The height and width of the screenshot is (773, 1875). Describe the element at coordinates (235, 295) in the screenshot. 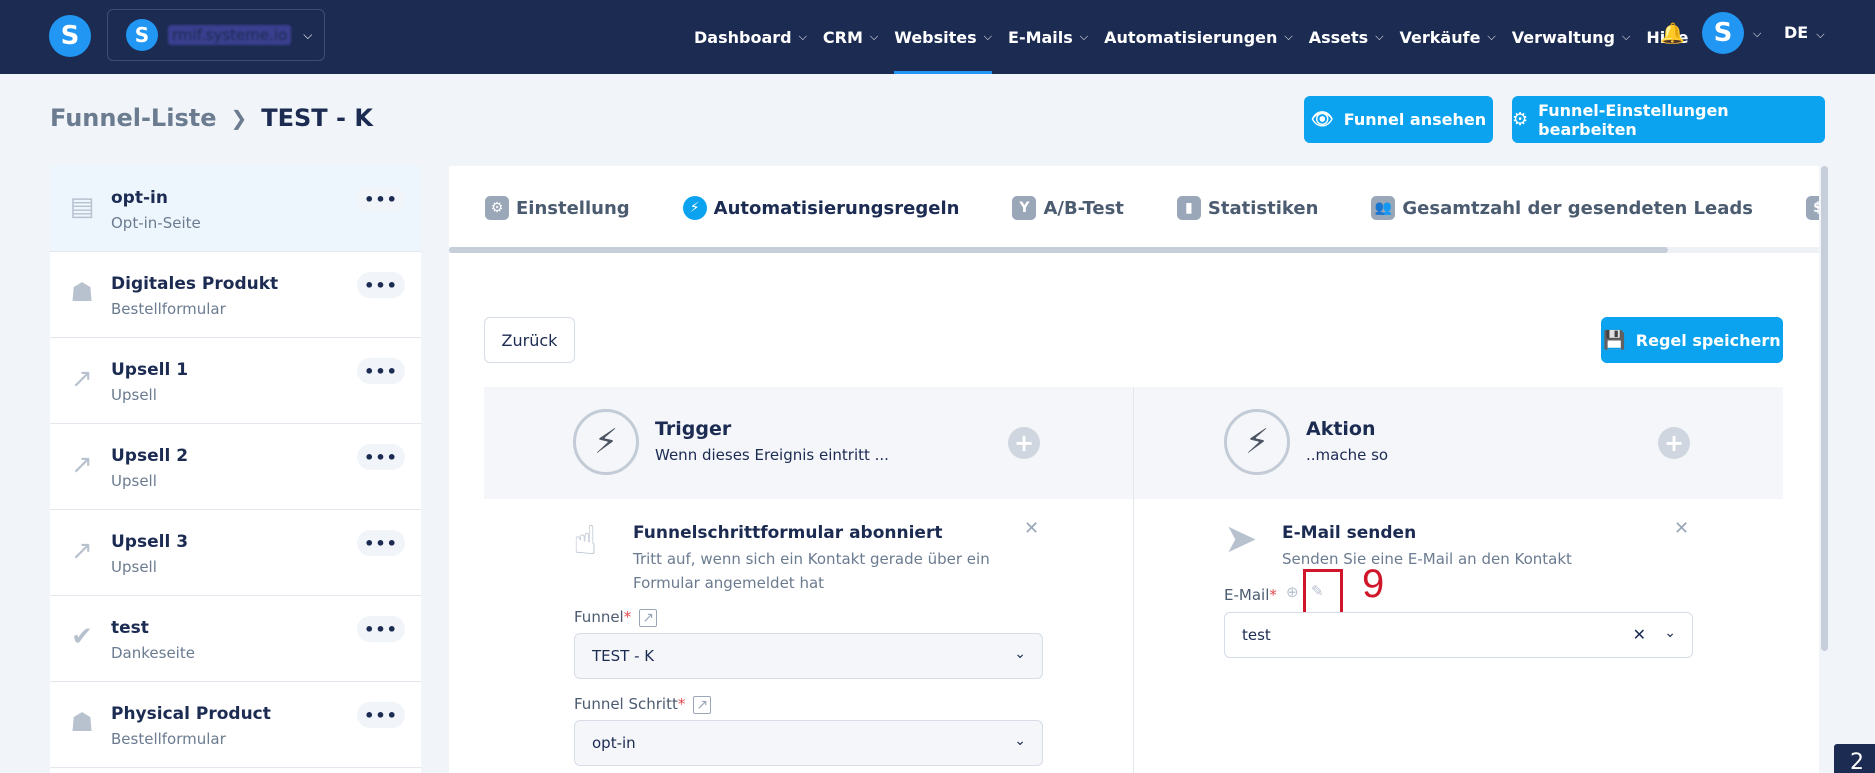

I see `funnel-step-item: ☗ Digitales Produkt Bestellformular •••` at that location.